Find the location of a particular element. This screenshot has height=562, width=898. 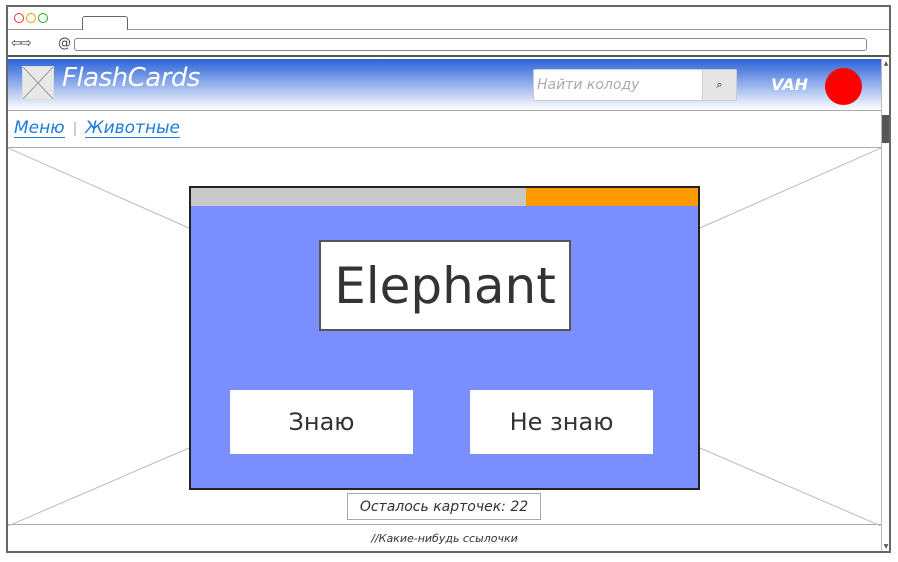

address-bar: ⇦⇨ @ is located at coordinates (448, 44).